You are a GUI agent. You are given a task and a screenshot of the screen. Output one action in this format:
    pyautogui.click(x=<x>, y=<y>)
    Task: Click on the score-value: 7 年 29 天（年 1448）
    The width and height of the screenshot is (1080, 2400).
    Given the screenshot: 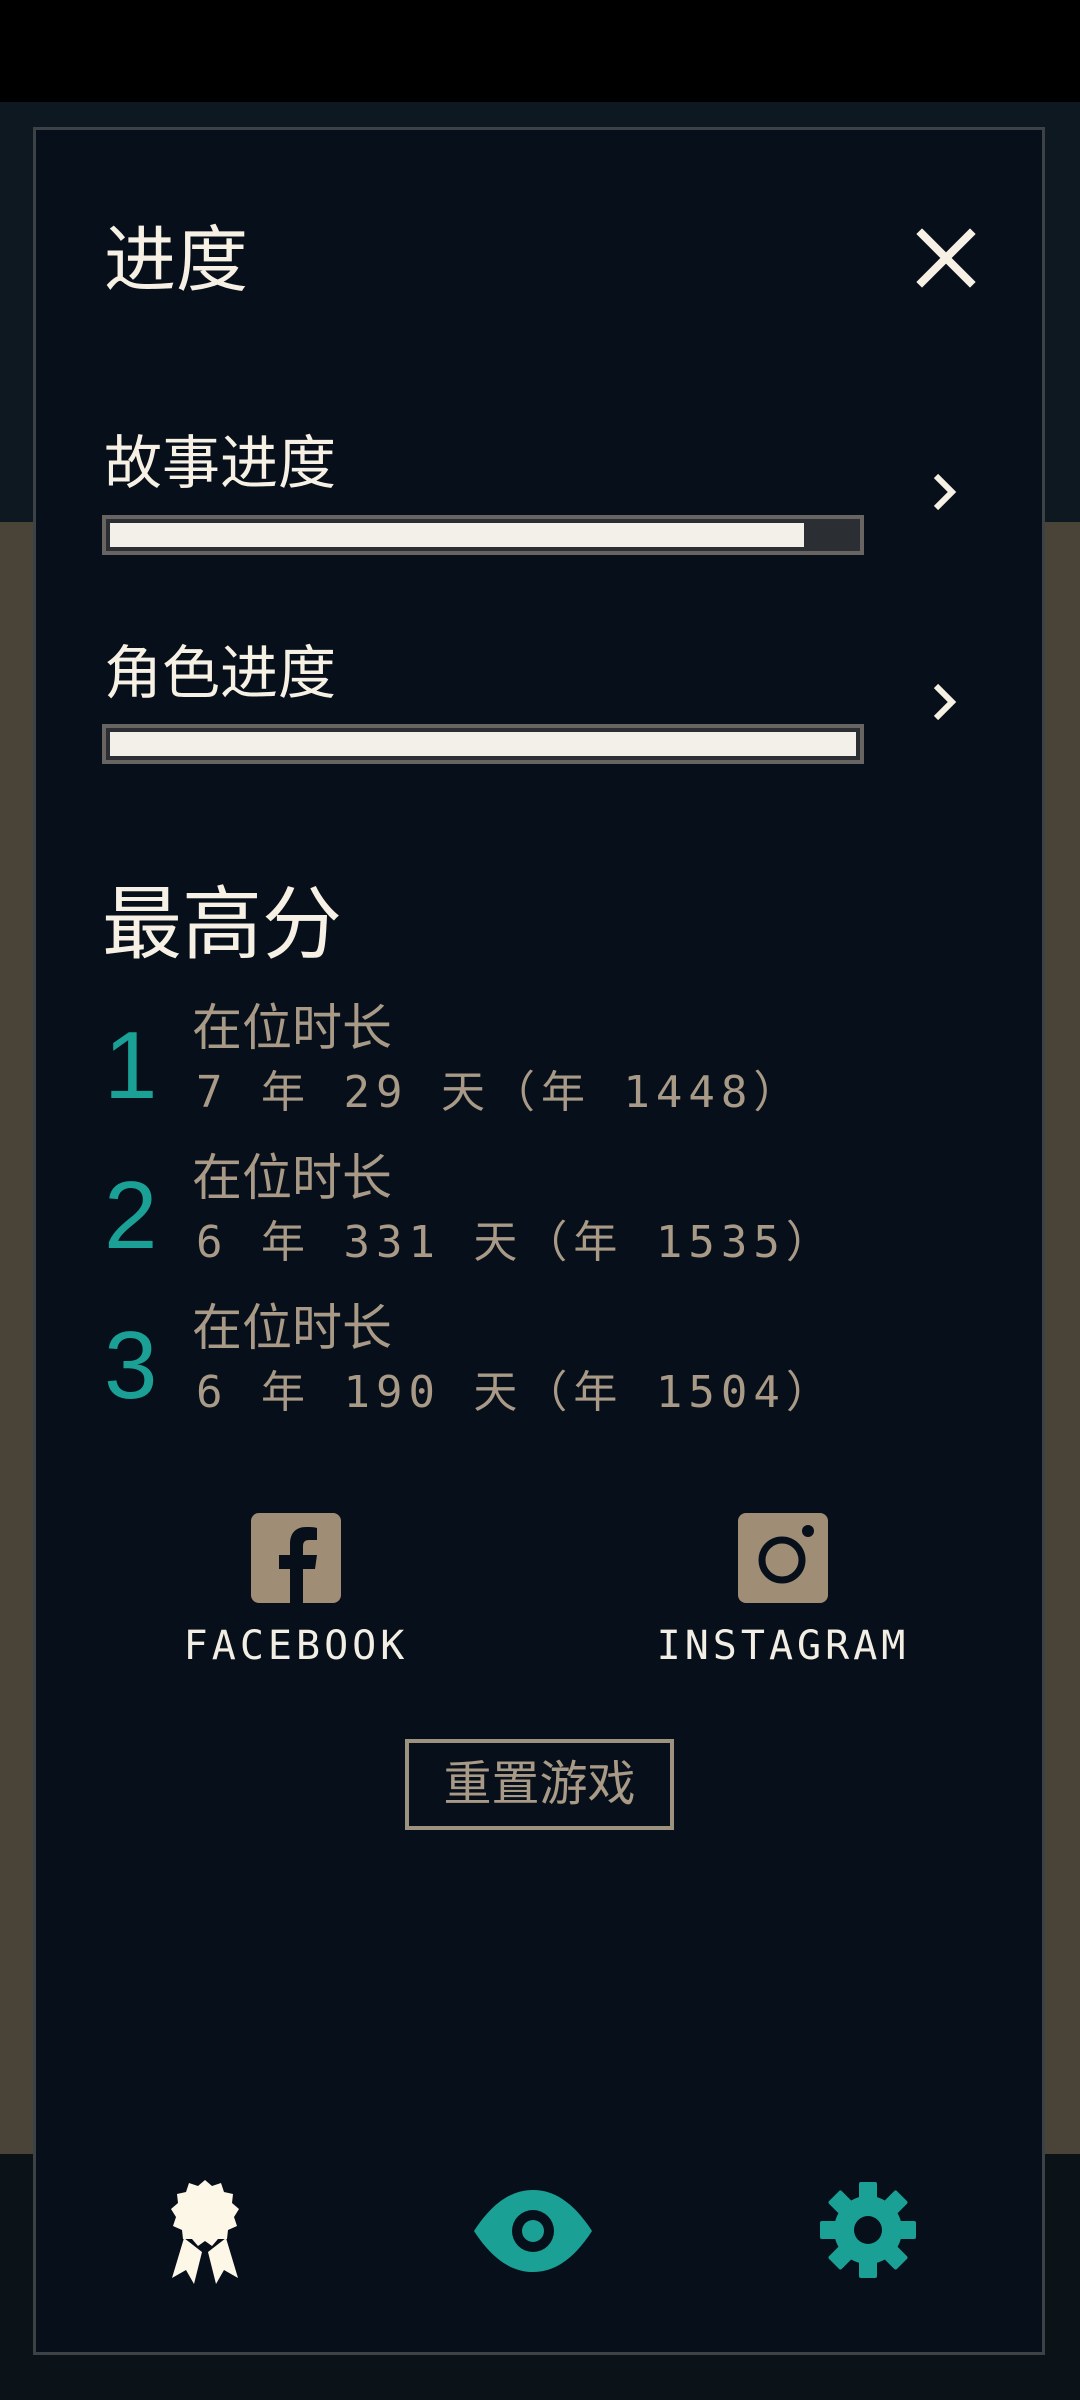 What is the action you would take?
    pyautogui.click(x=500, y=1092)
    